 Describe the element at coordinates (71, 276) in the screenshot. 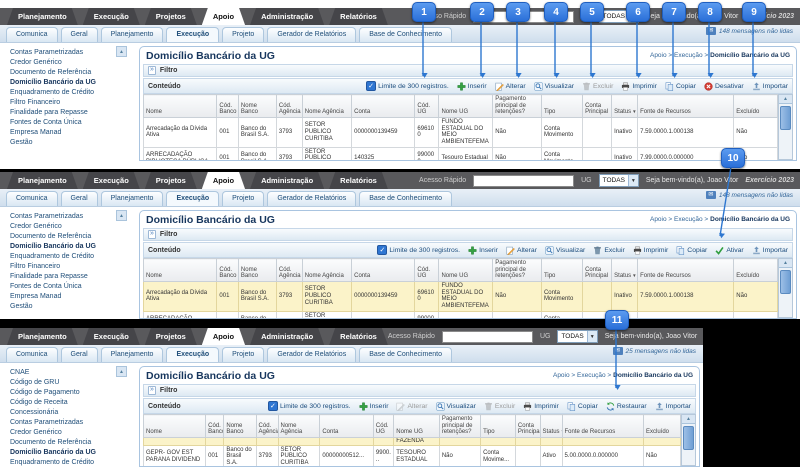

I see `sidebar-item-finalidade-para-repasse: Finalidade para Repasse` at that location.